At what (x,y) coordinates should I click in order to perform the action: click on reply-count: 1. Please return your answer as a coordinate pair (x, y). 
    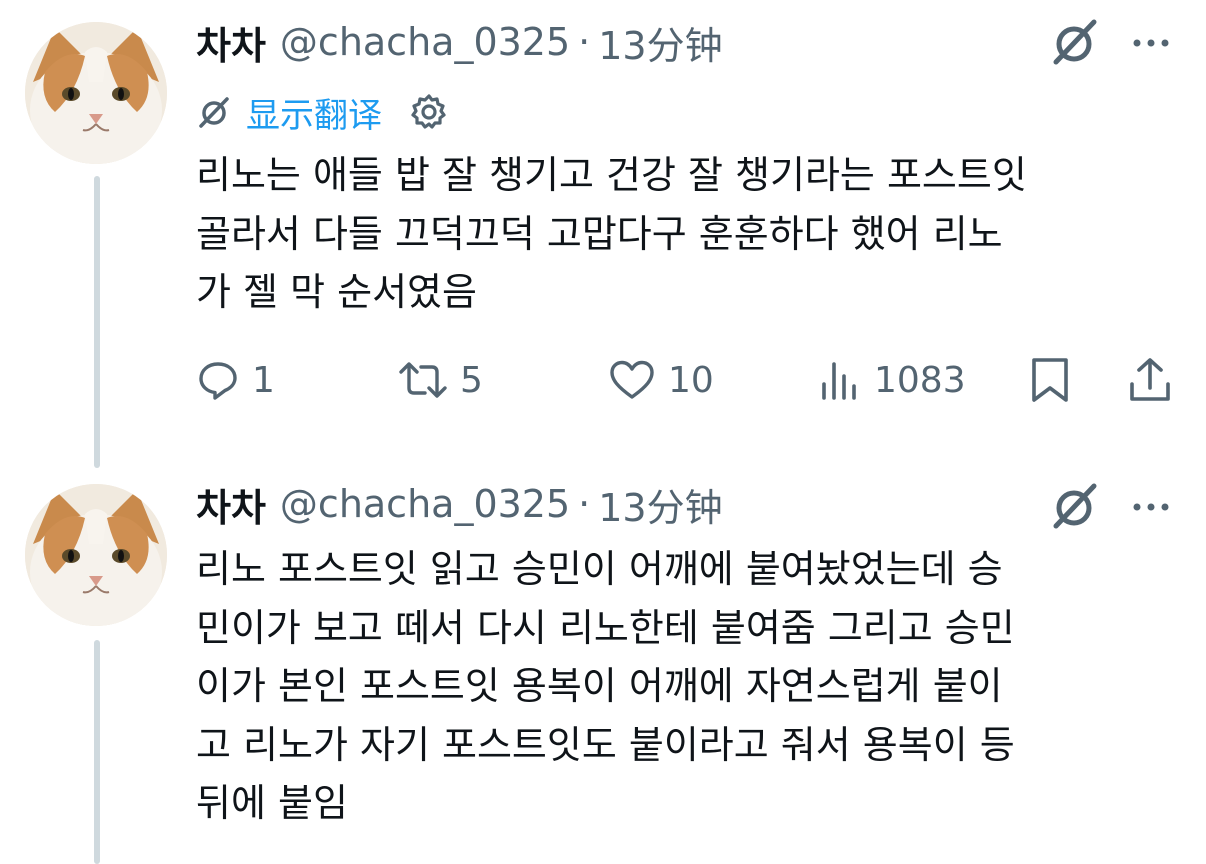
    Looking at the image, I should click on (263, 380).